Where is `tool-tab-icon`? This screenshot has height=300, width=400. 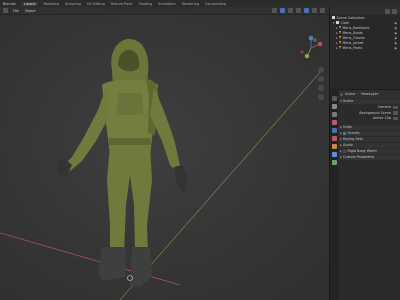
tool-tab-icon is located at coordinates (334, 98).